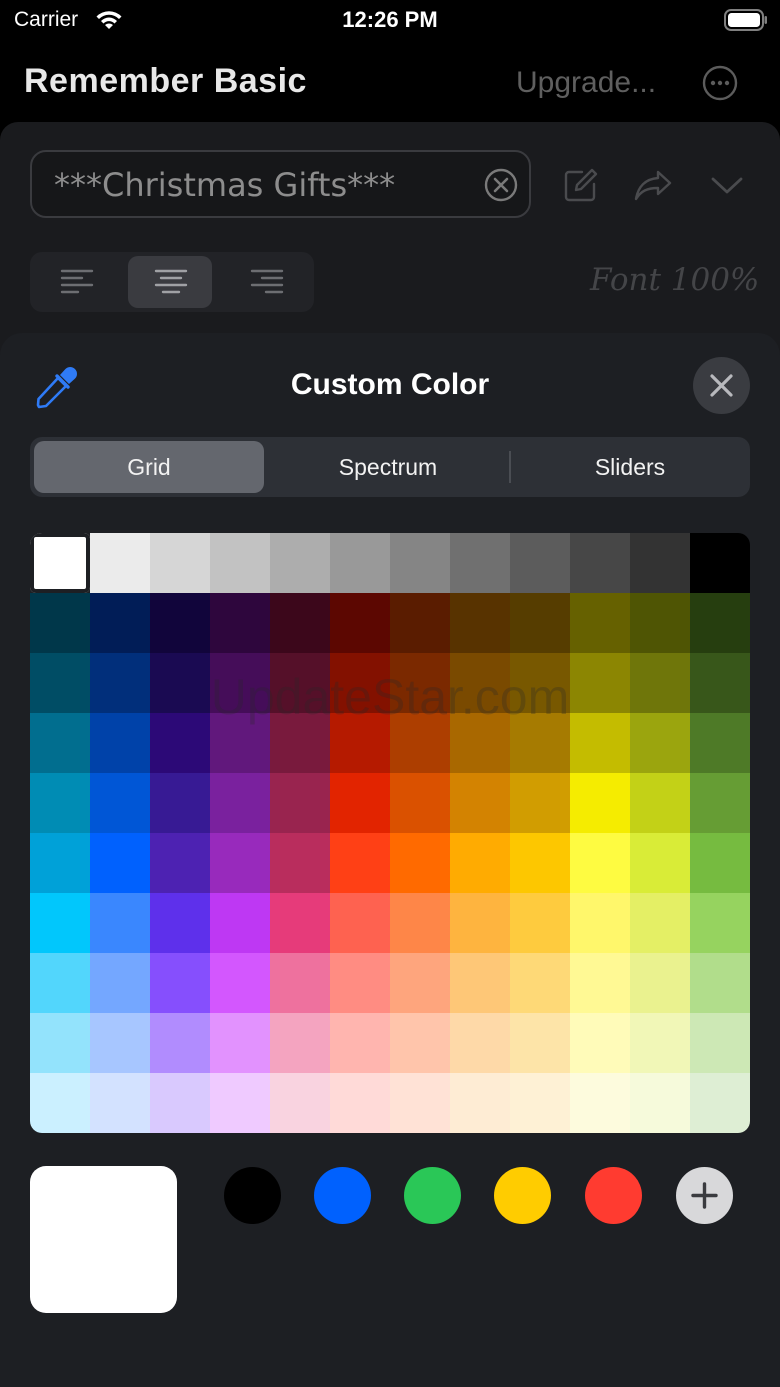  Describe the element at coordinates (522, 1195) in the screenshot. I see `swatch-yellow` at that location.